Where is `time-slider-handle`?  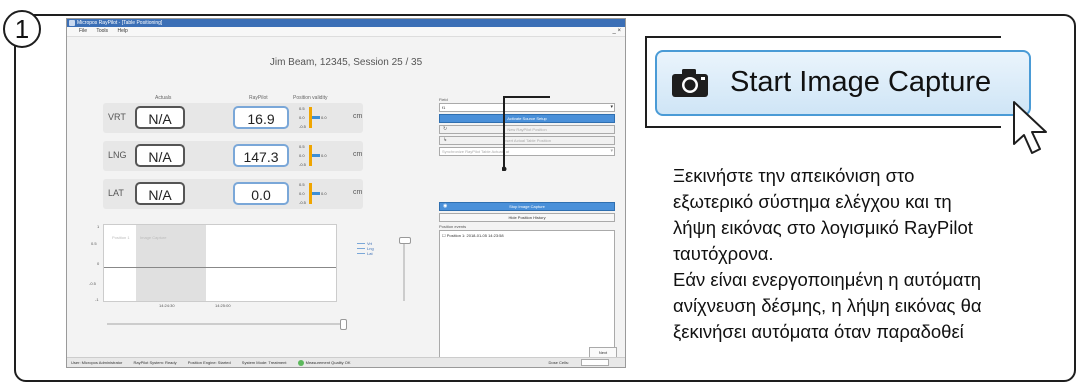
time-slider-handle is located at coordinates (343, 324).